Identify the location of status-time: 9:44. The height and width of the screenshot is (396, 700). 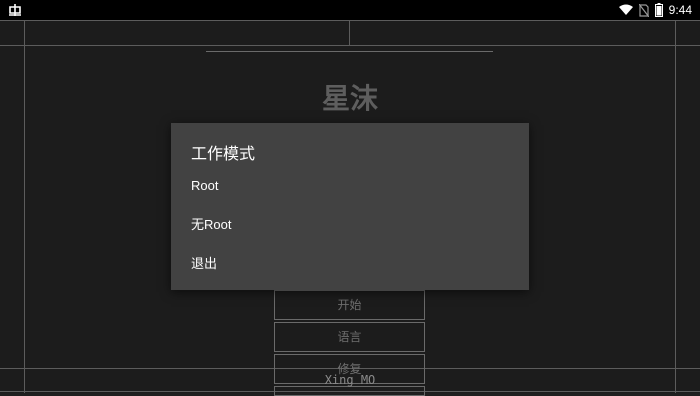
(680, 10).